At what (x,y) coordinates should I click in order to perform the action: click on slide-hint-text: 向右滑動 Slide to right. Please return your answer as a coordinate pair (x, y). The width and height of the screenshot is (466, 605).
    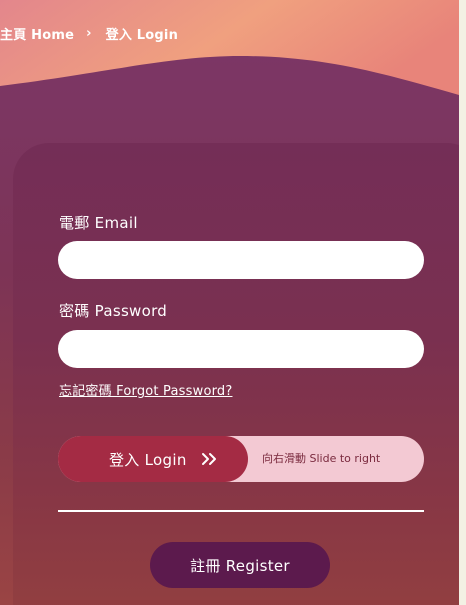
    Looking at the image, I should click on (321, 458).